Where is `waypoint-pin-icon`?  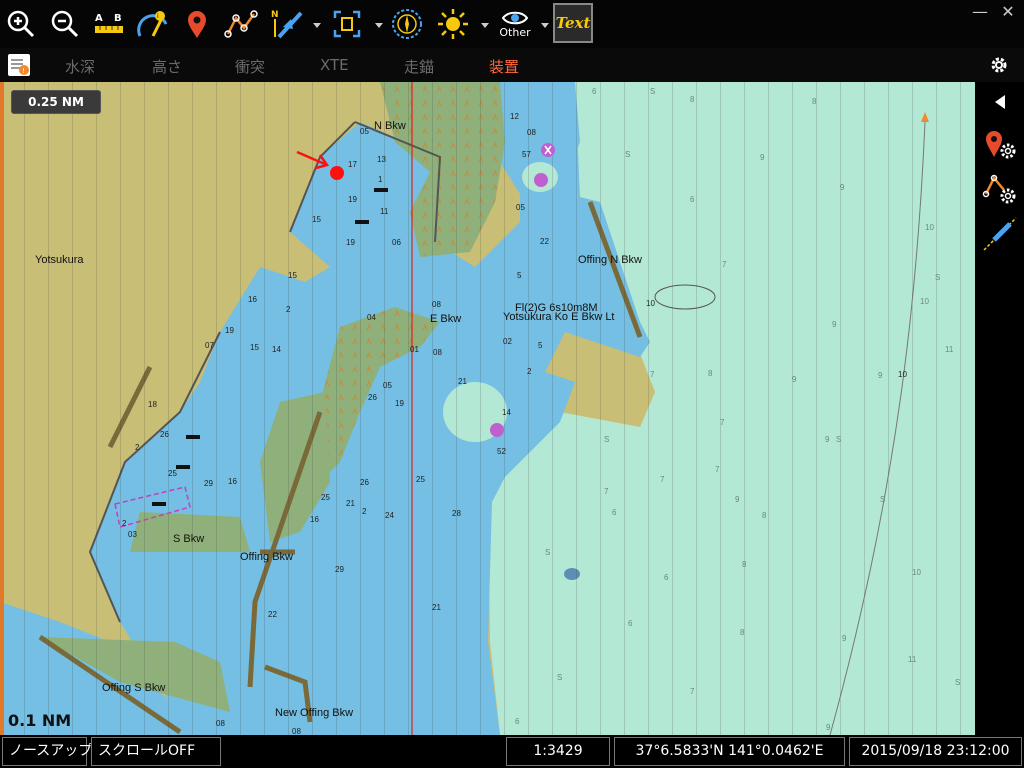 waypoint-pin-icon is located at coordinates (197, 24).